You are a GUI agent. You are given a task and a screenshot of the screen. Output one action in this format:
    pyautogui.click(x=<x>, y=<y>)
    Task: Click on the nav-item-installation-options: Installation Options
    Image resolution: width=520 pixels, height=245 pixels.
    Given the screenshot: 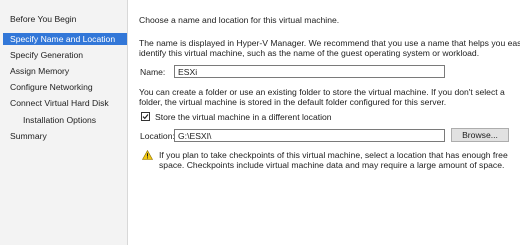 What is the action you would take?
    pyautogui.click(x=65, y=120)
    